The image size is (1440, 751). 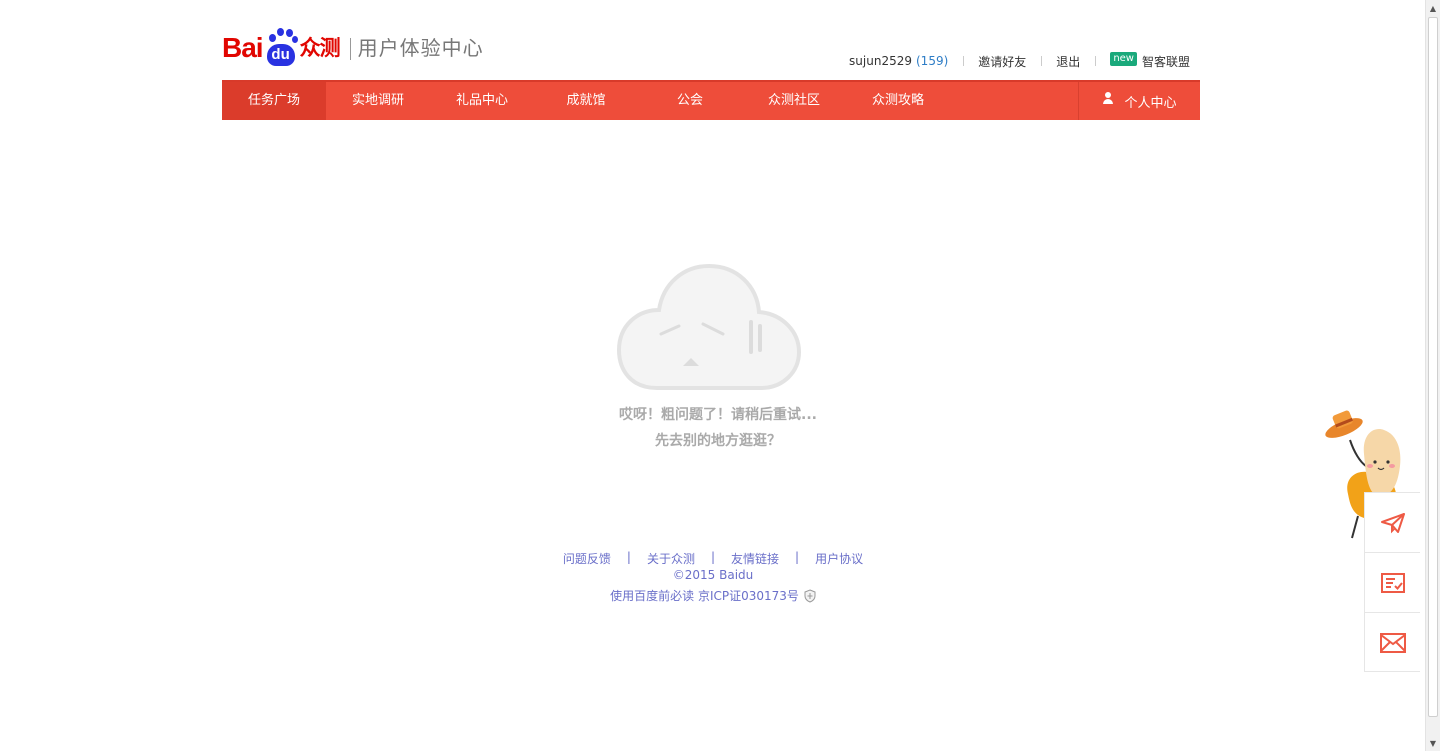 I want to click on checklist-icon, so click(x=1392, y=582).